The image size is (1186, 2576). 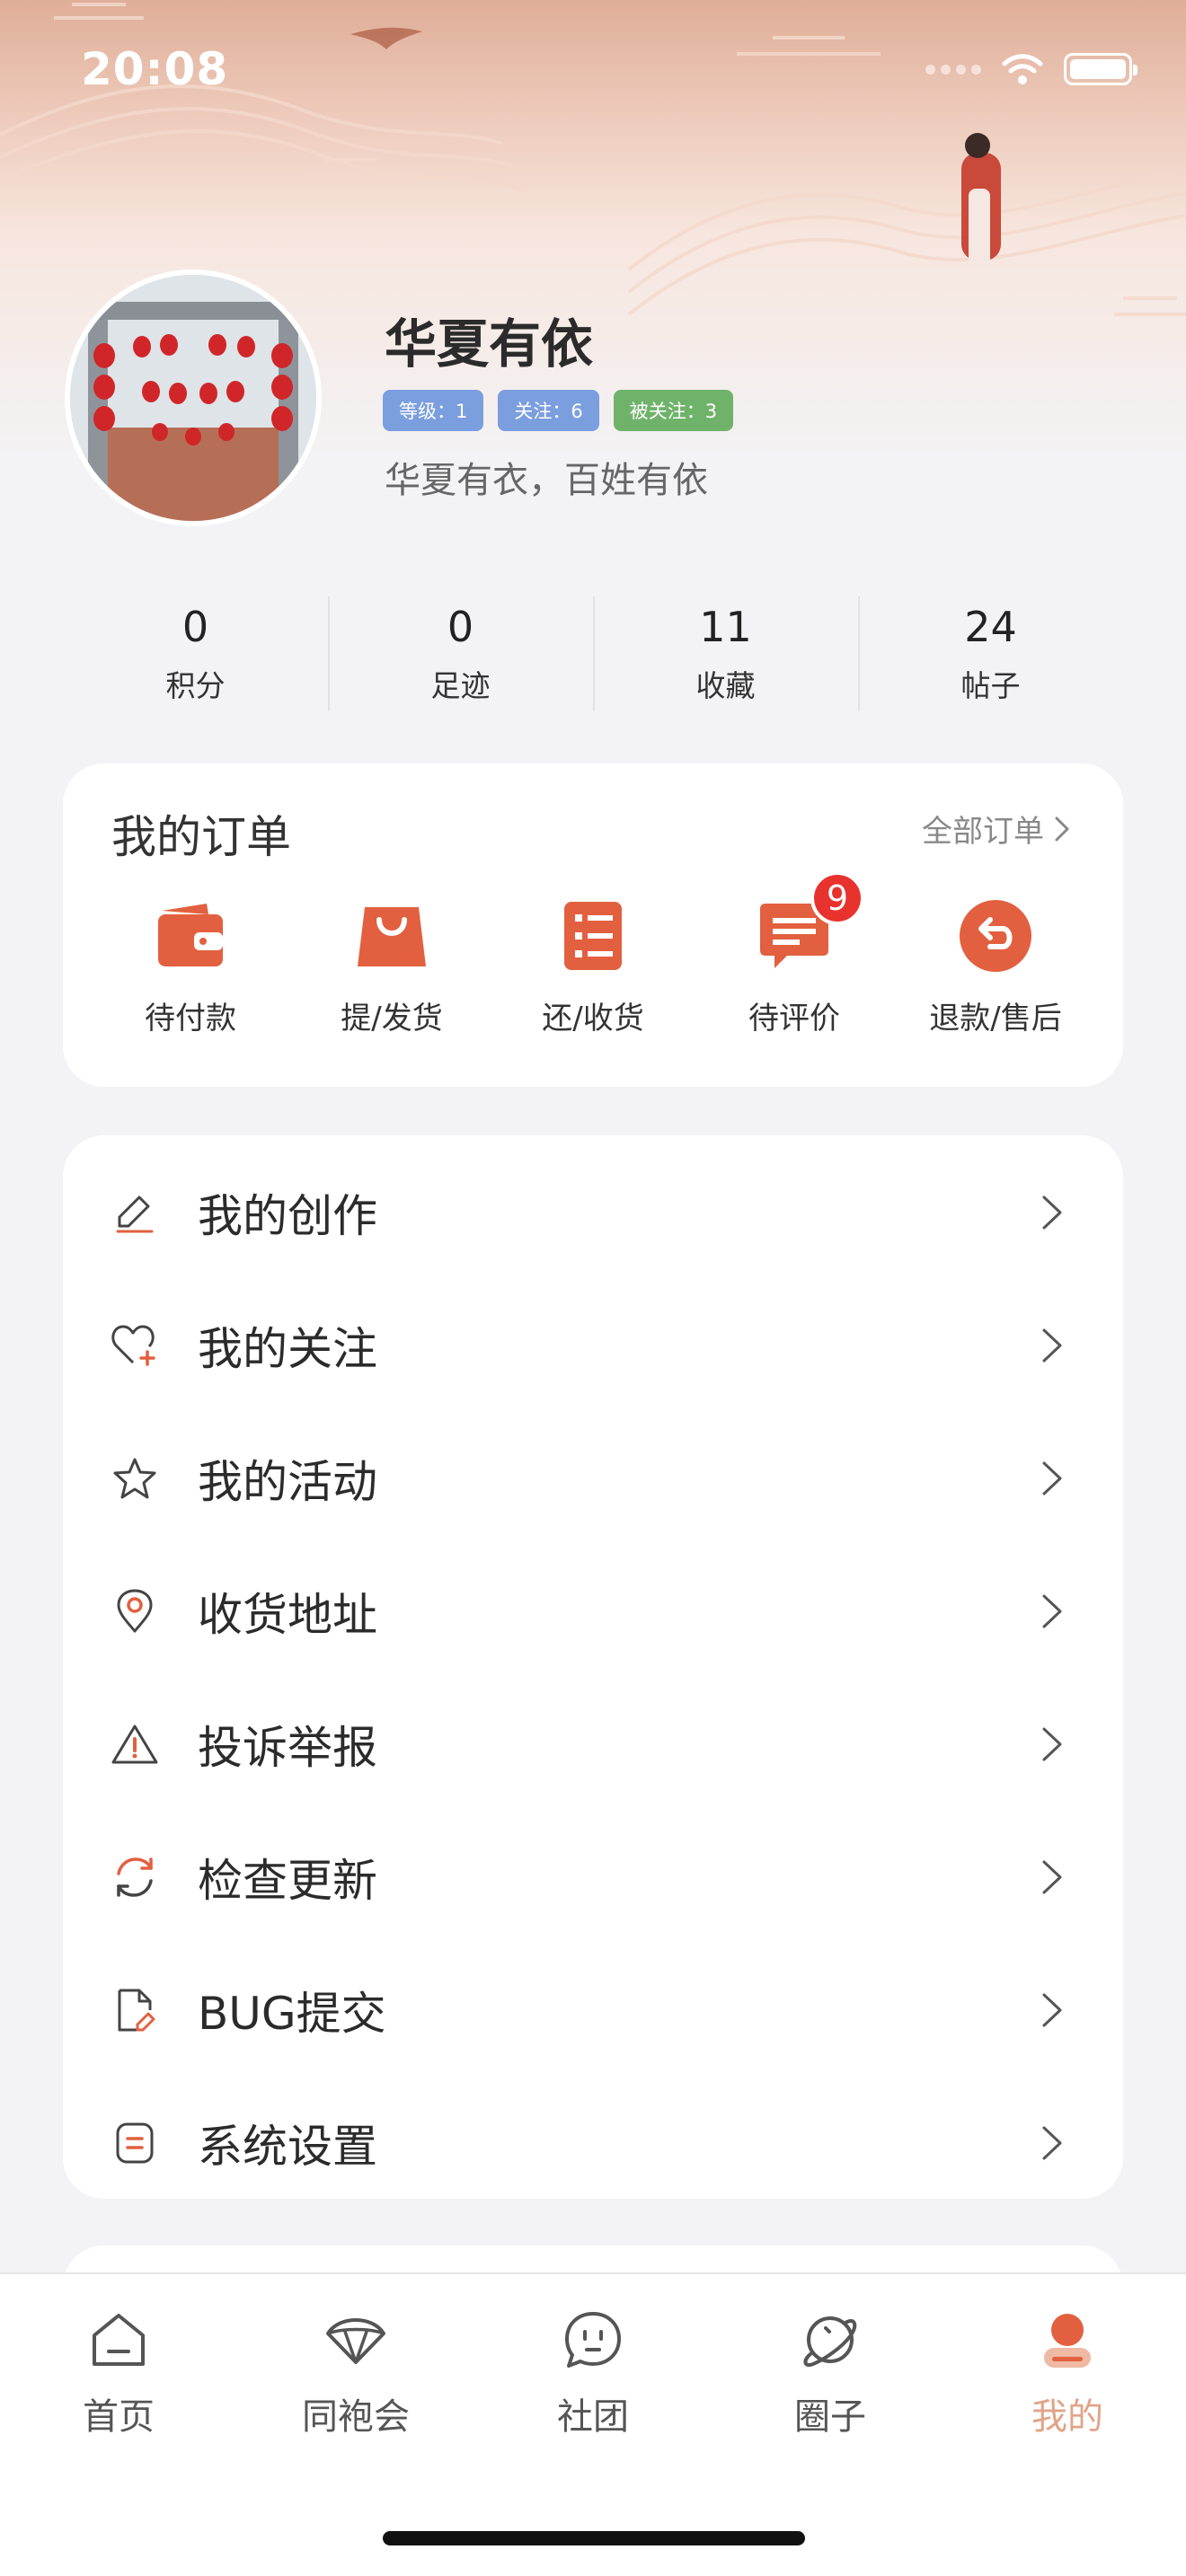 I want to click on order-pending-payment: 待付款, so click(x=190, y=967).